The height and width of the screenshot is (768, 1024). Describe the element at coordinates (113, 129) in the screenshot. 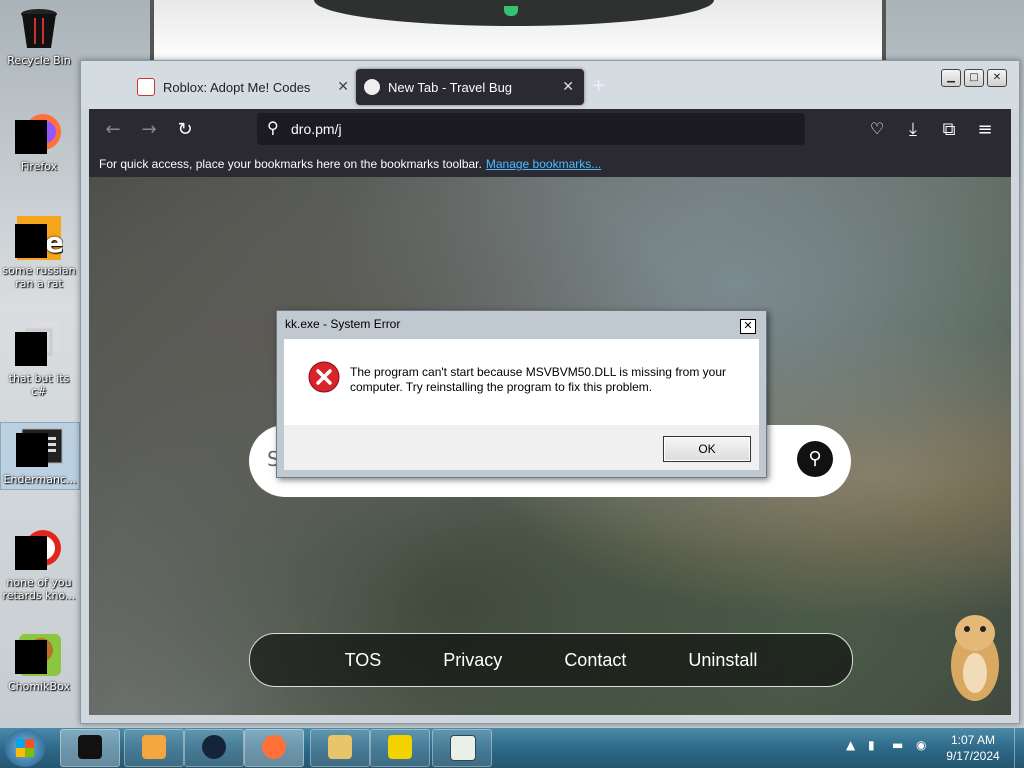

I see `back-icon: ←` at that location.